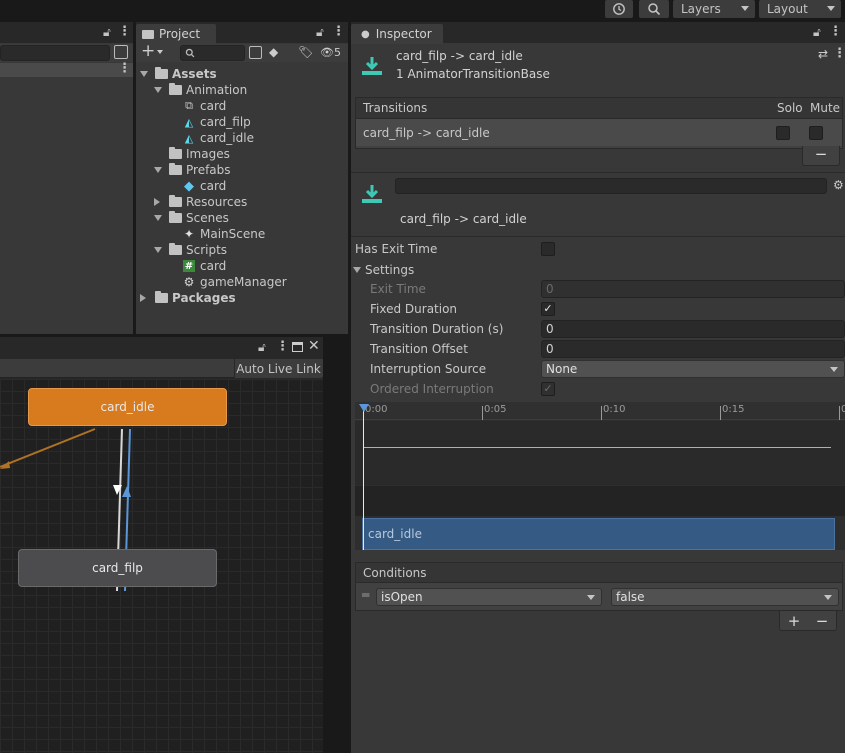 This screenshot has height=753, width=845. Describe the element at coordinates (148, 51) in the screenshot. I see `create-button: +` at that location.